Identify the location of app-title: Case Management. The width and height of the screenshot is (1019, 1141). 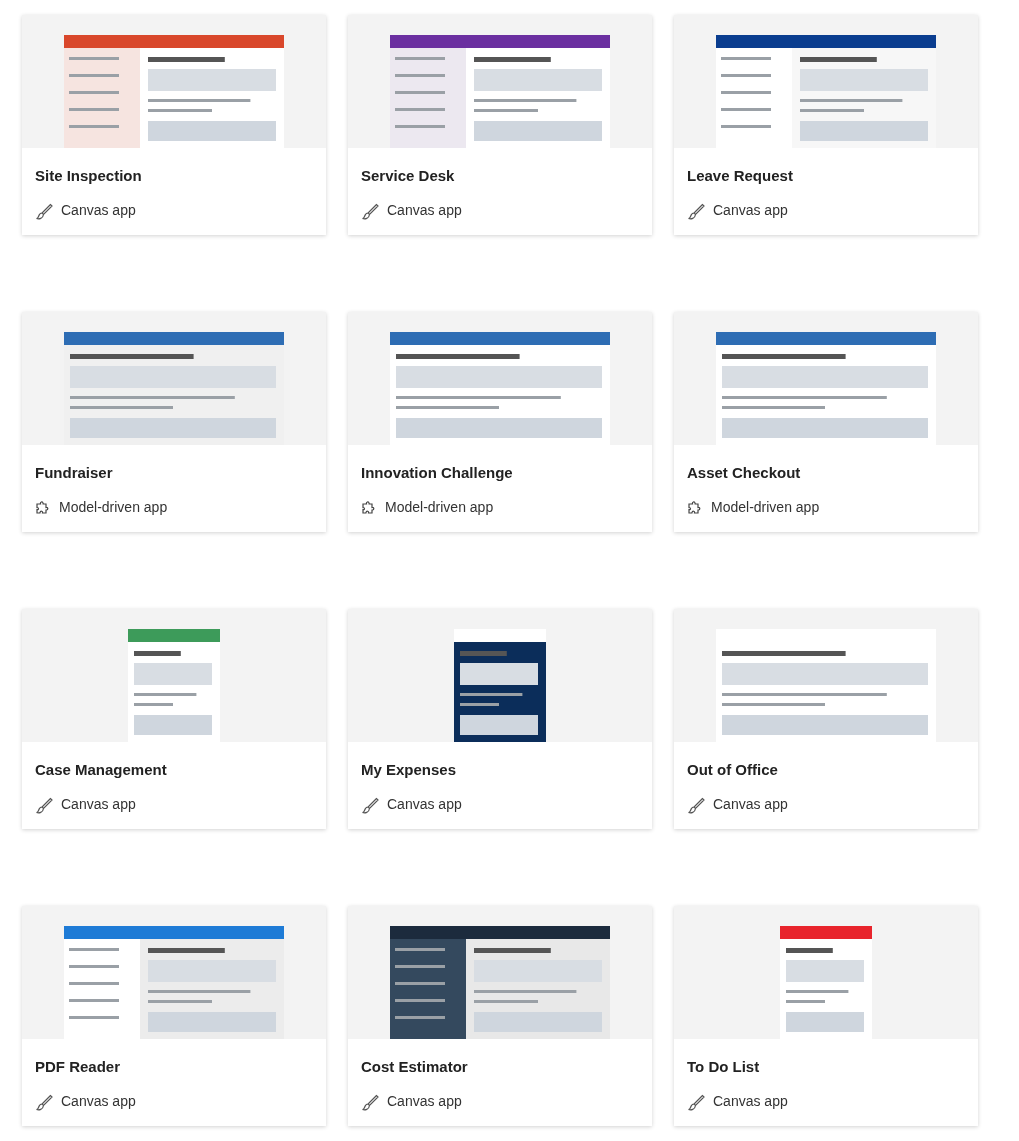
(101, 770).